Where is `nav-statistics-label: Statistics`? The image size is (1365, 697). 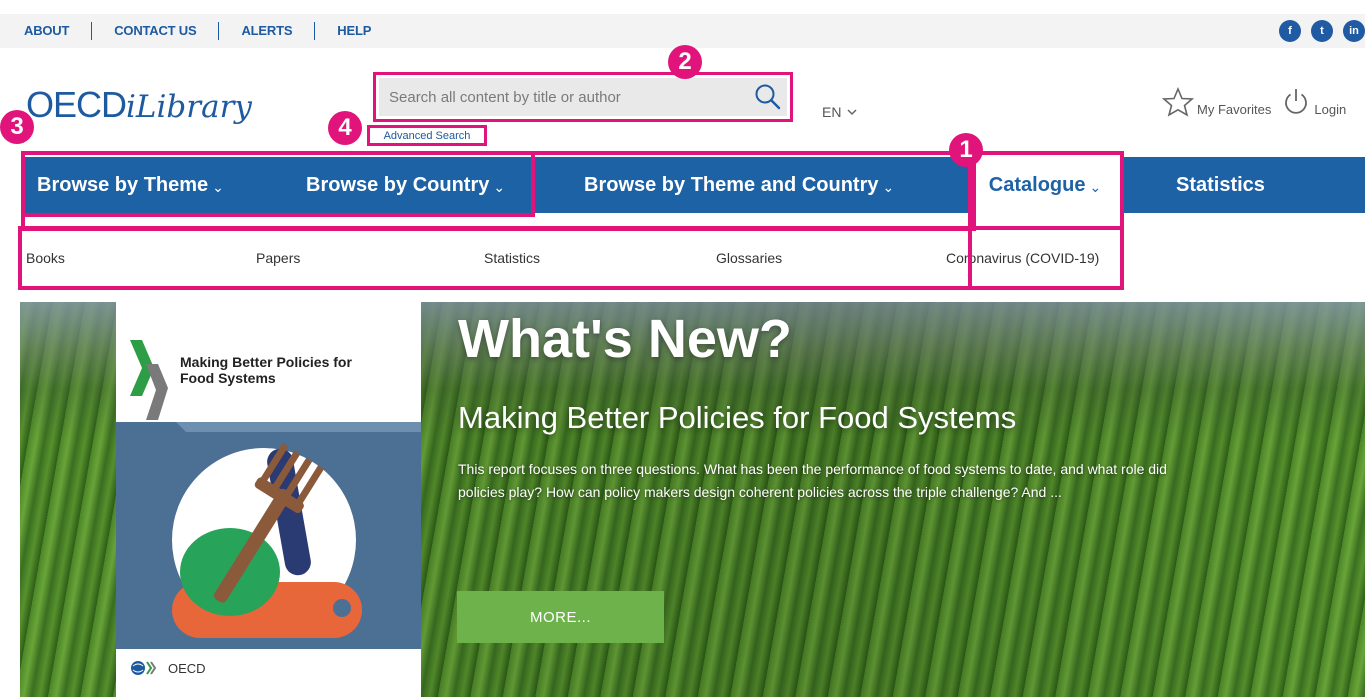
nav-statistics-label: Statistics is located at coordinates (1220, 184).